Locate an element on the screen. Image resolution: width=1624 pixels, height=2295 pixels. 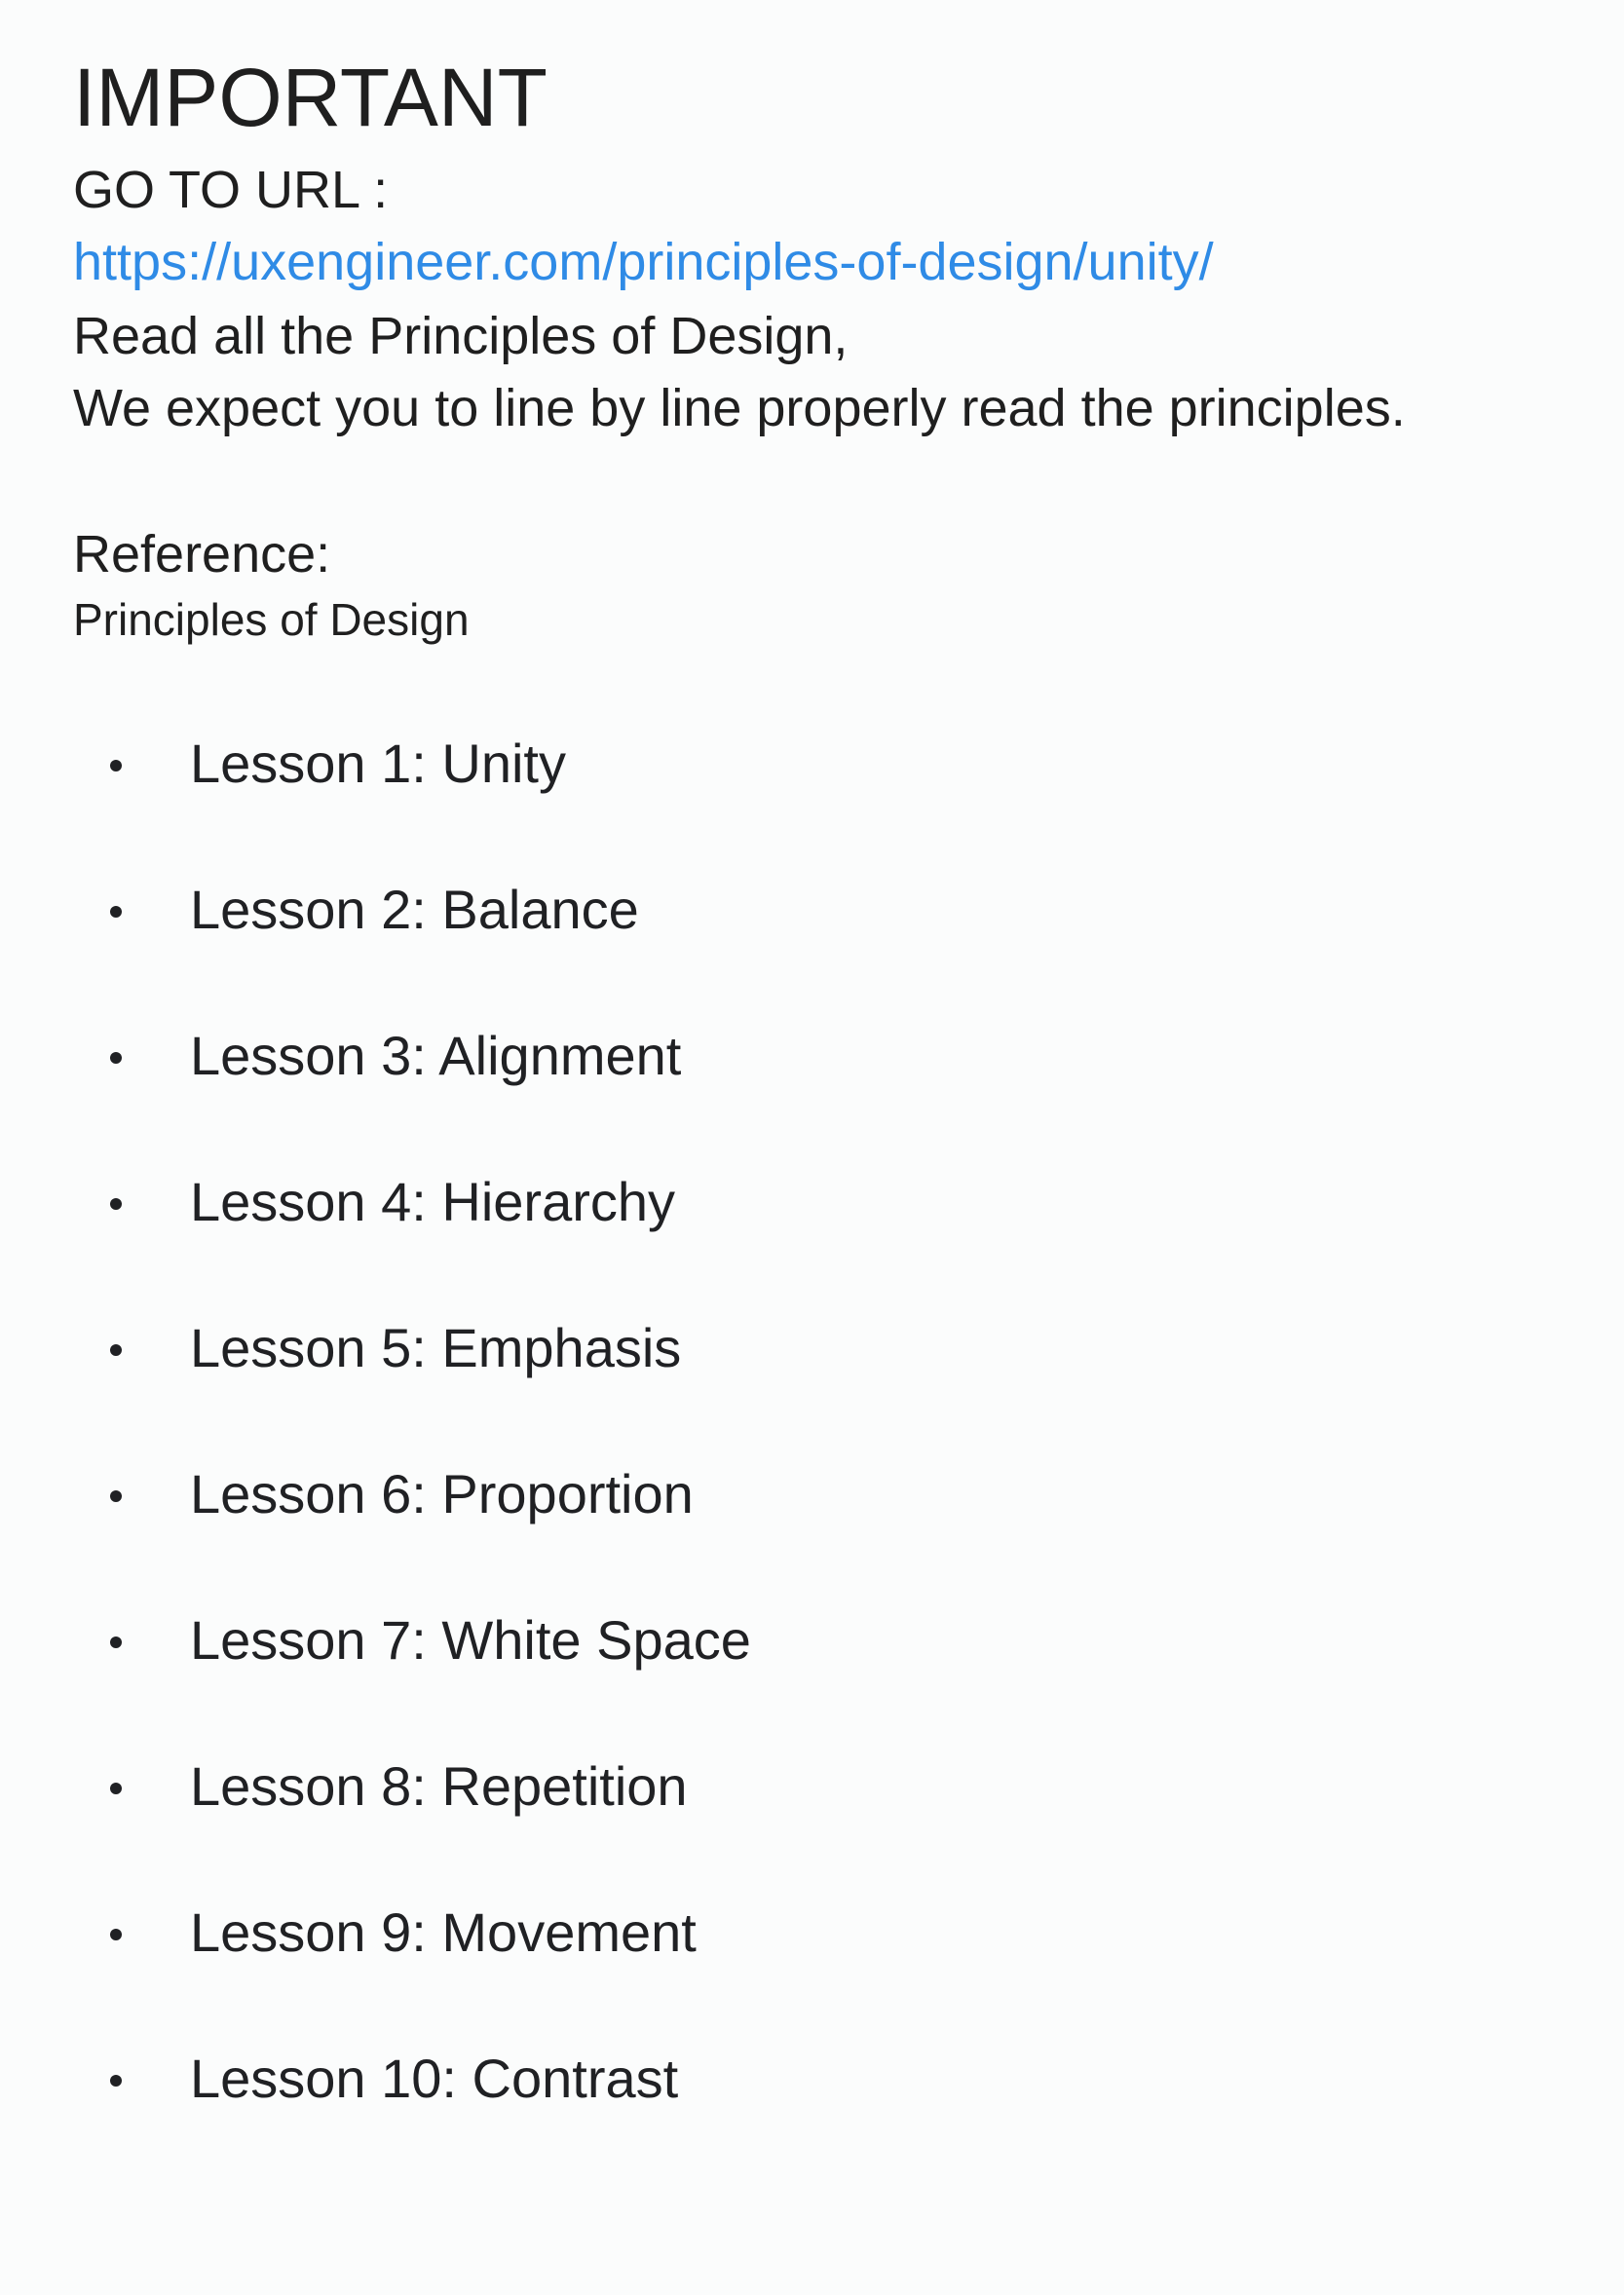
lesson-item: Lesson 3: Alignment is located at coordinates (755, 1090).